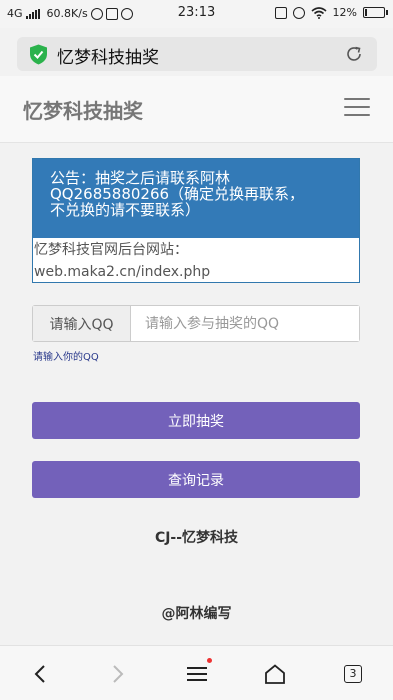 This screenshot has height=700, width=393. What do you see at coordinates (196, 260) in the screenshot?
I see `notice-body: 忆梦科技官网后台网站： web.maka2.cn/index.php` at bounding box center [196, 260].